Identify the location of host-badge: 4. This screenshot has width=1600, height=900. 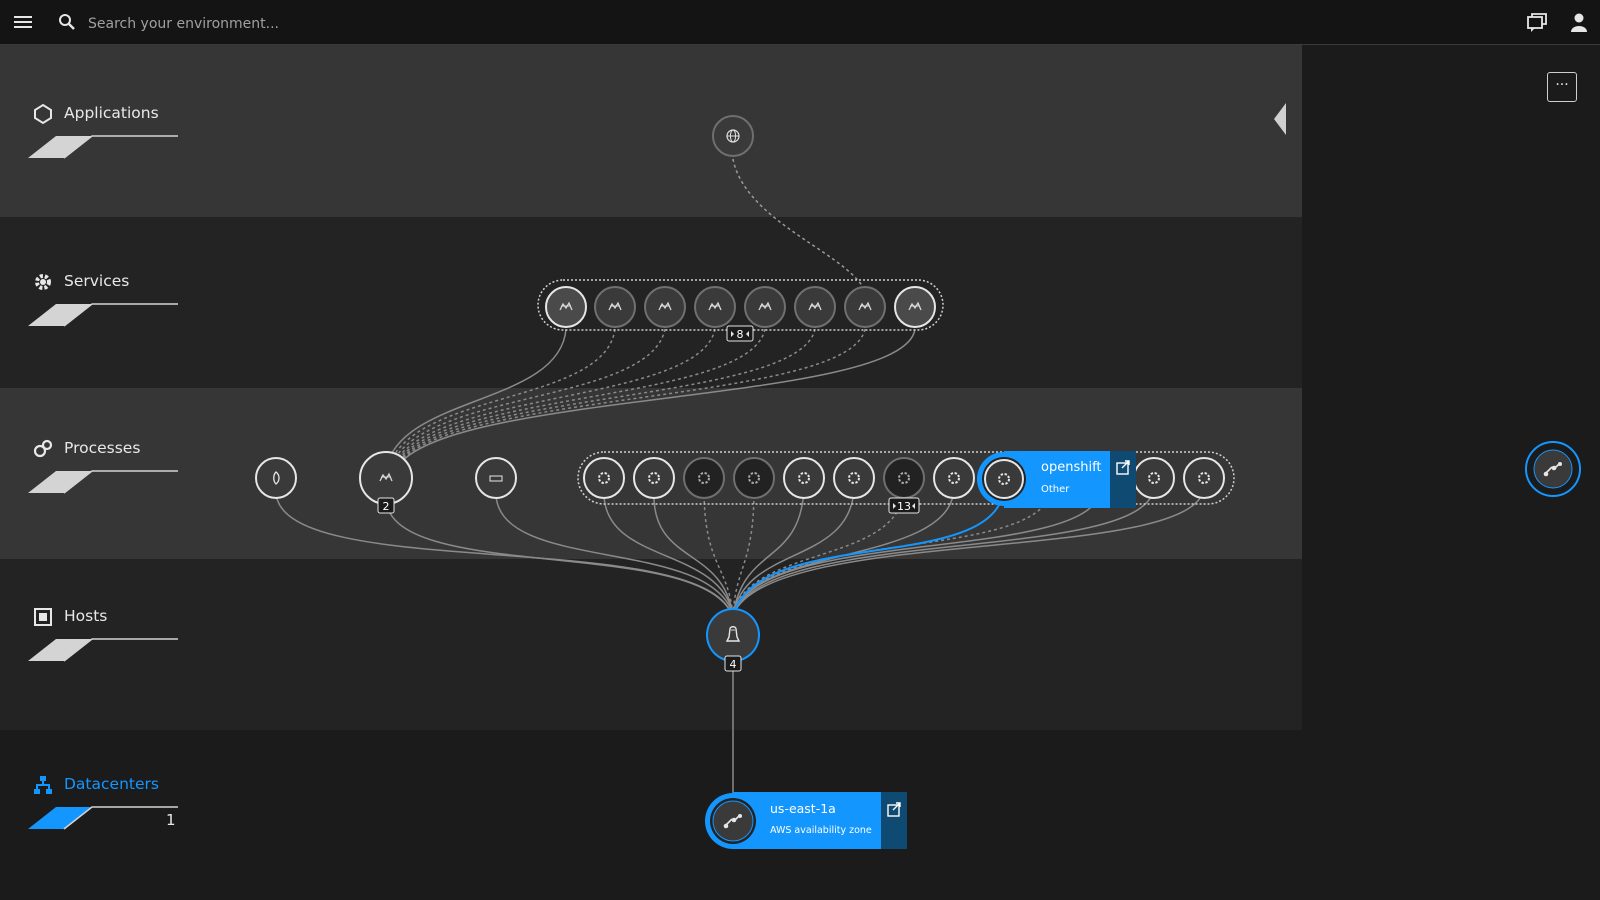
(733, 663).